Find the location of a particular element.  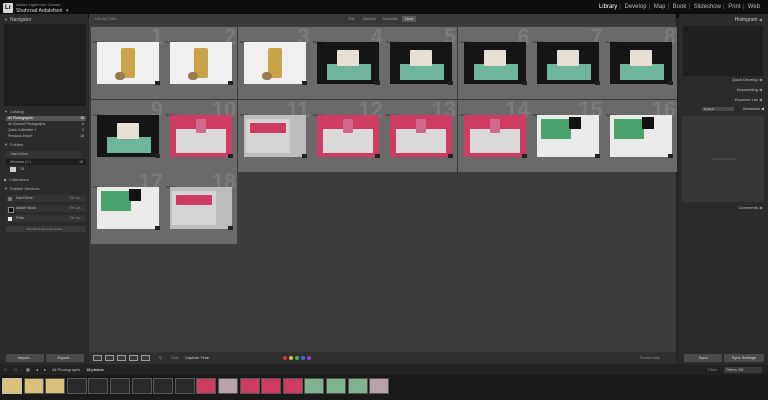

grid-cell: 1Perfume is located at coordinates (127, 62).